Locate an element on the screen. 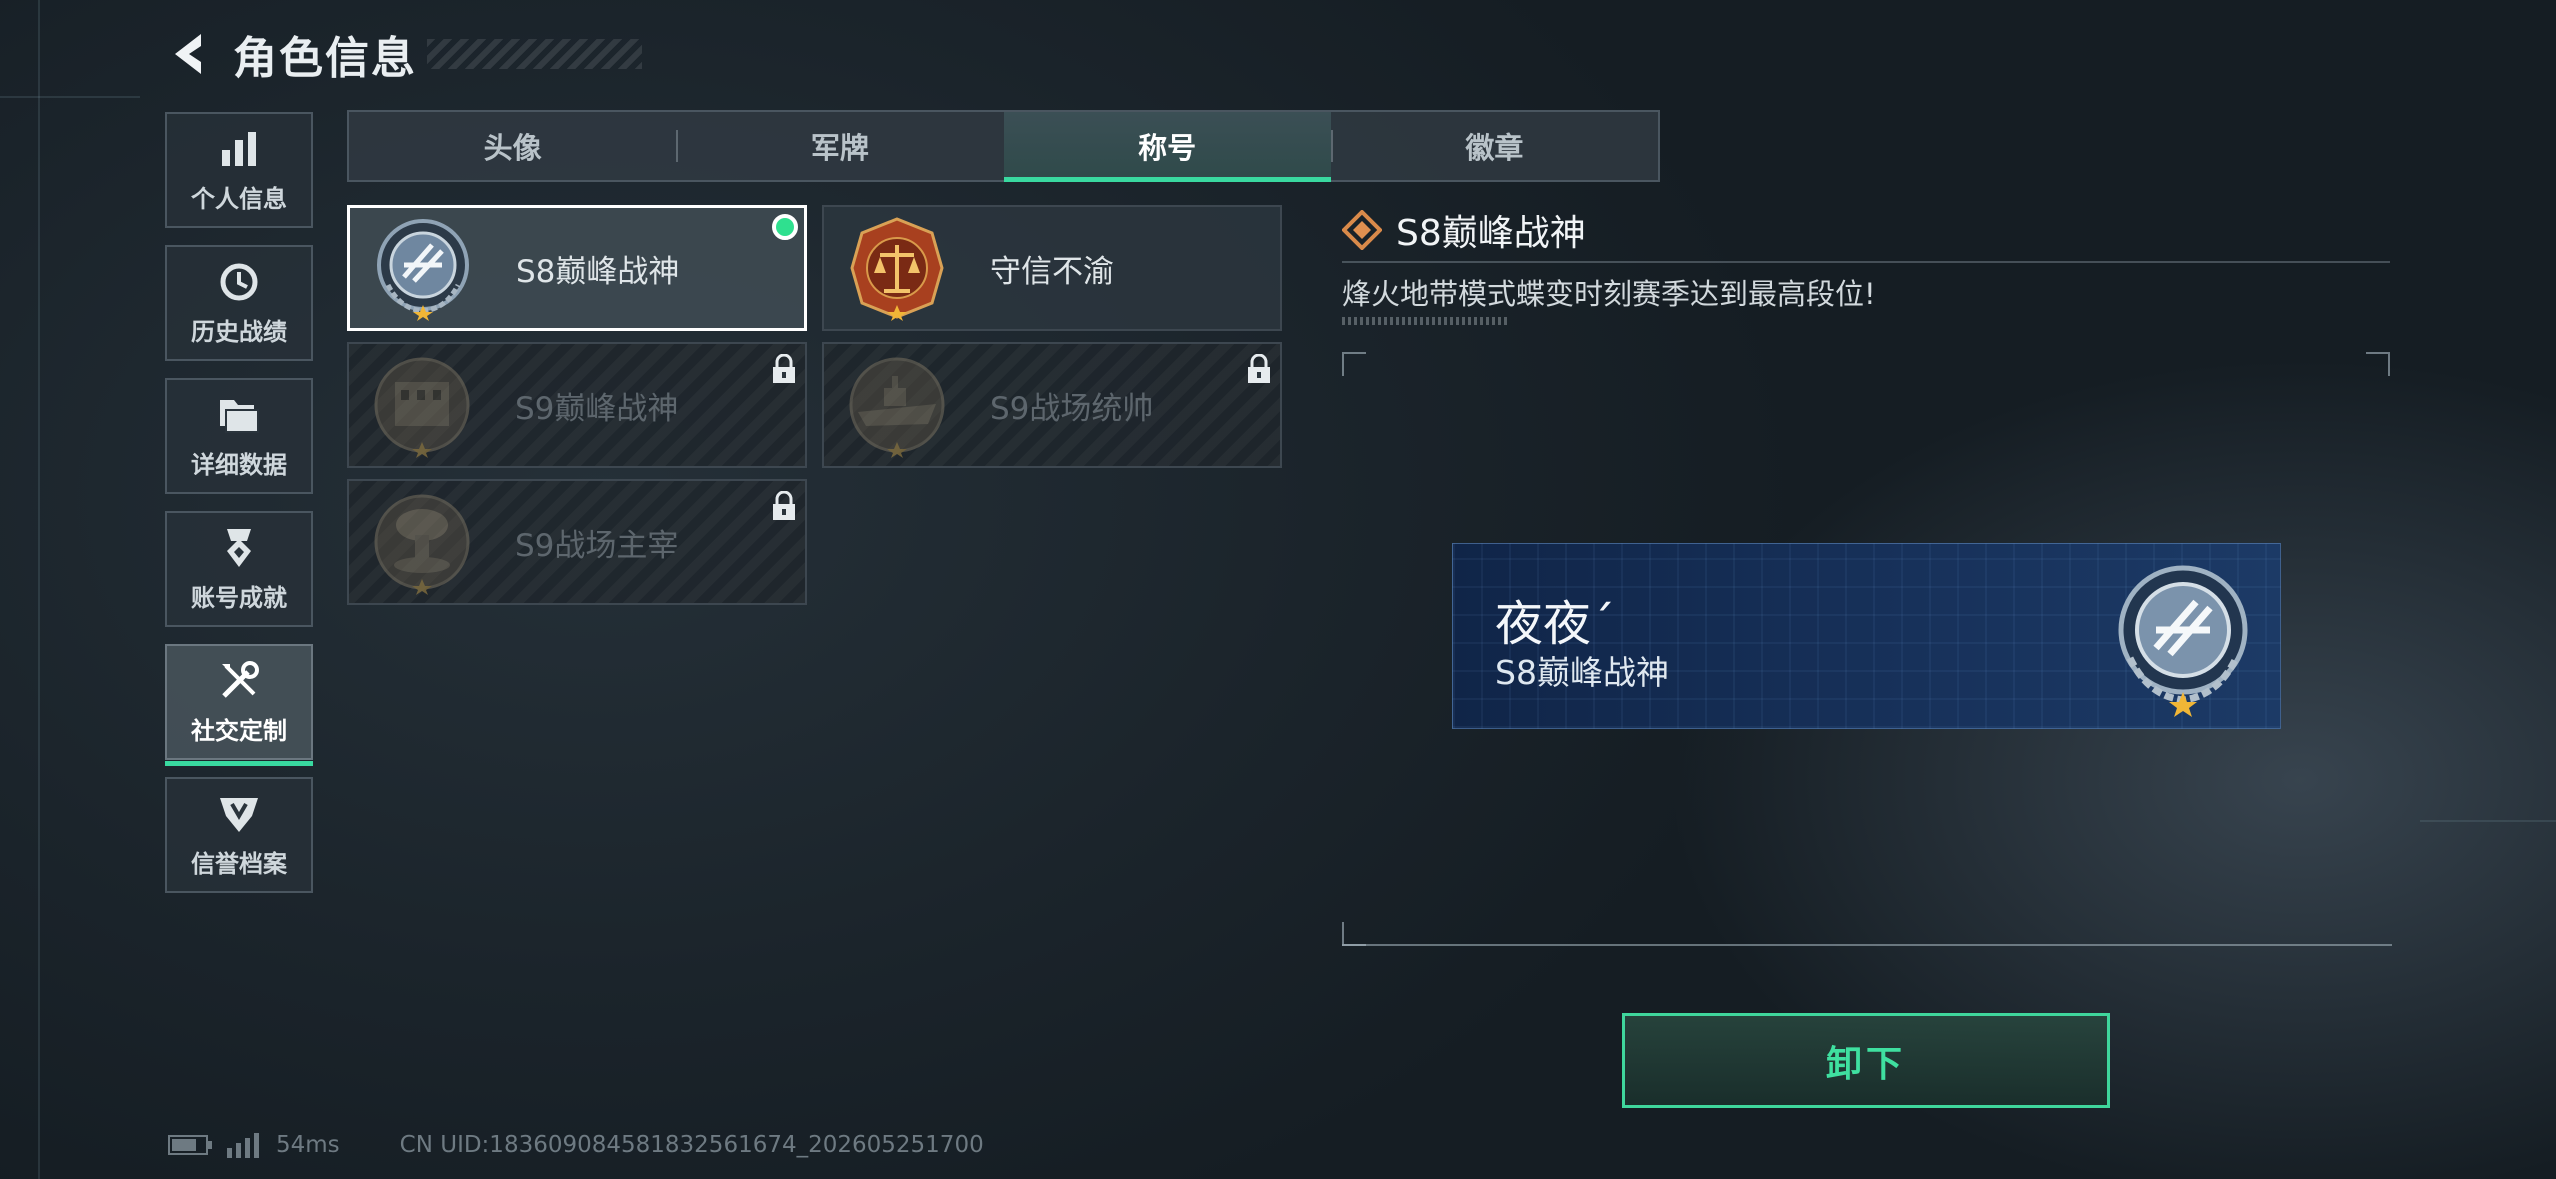 This screenshot has width=2556, height=1179. page-header: 角色信息 is located at coordinates (403, 54).